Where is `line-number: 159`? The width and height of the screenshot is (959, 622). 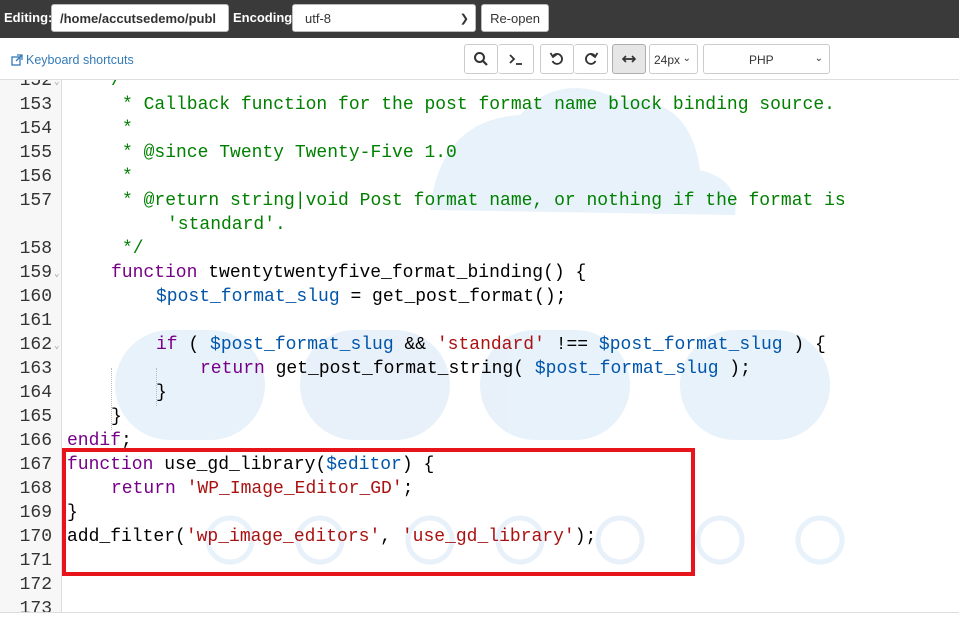 line-number: 159 is located at coordinates (35, 273).